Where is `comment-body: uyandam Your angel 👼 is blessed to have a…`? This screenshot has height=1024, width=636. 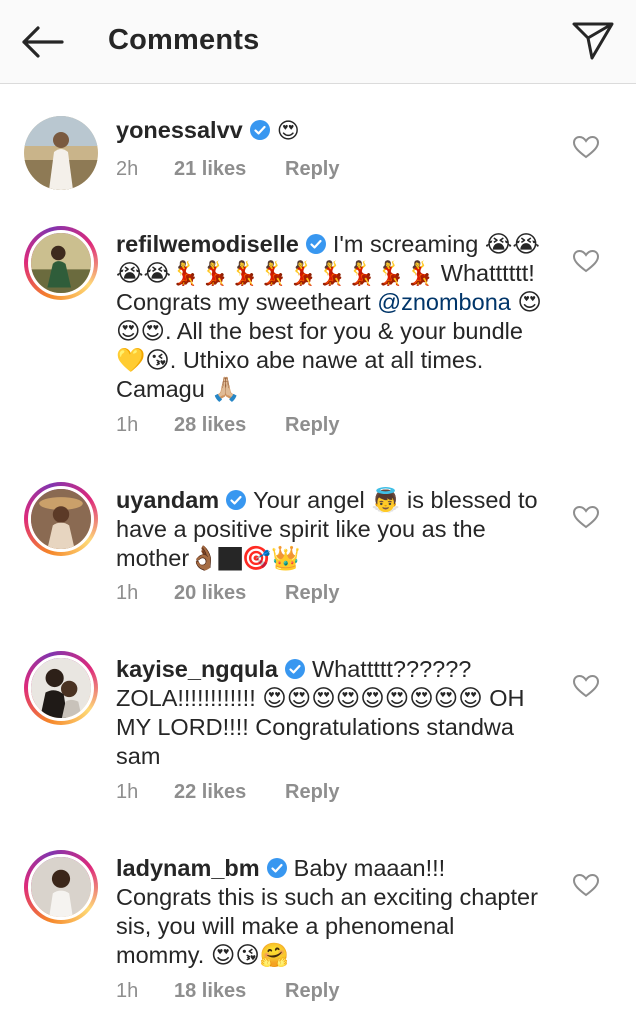
comment-body: uyandam Your angel 👼 is blessed to have a… is located at coordinates (331, 529).